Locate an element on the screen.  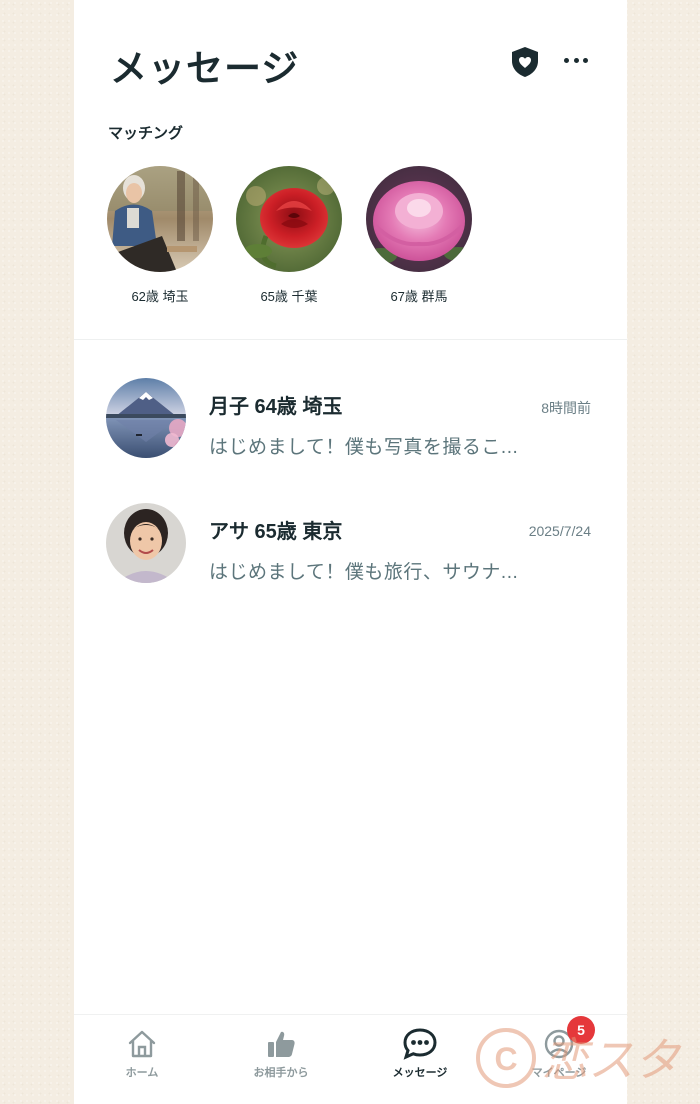
mount-fuji-photo is located at coordinates (146, 418).